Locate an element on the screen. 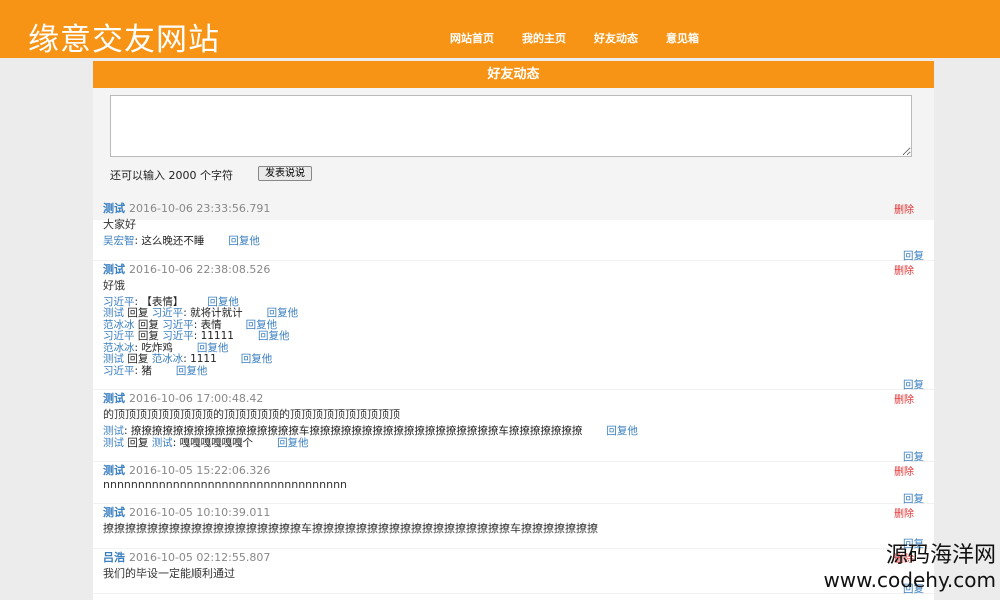 Image resolution: width=1000 pixels, height=600 pixels. comment-row: 吴宏智: 这么晚还不睡 回复他 is located at coordinates (513, 241).